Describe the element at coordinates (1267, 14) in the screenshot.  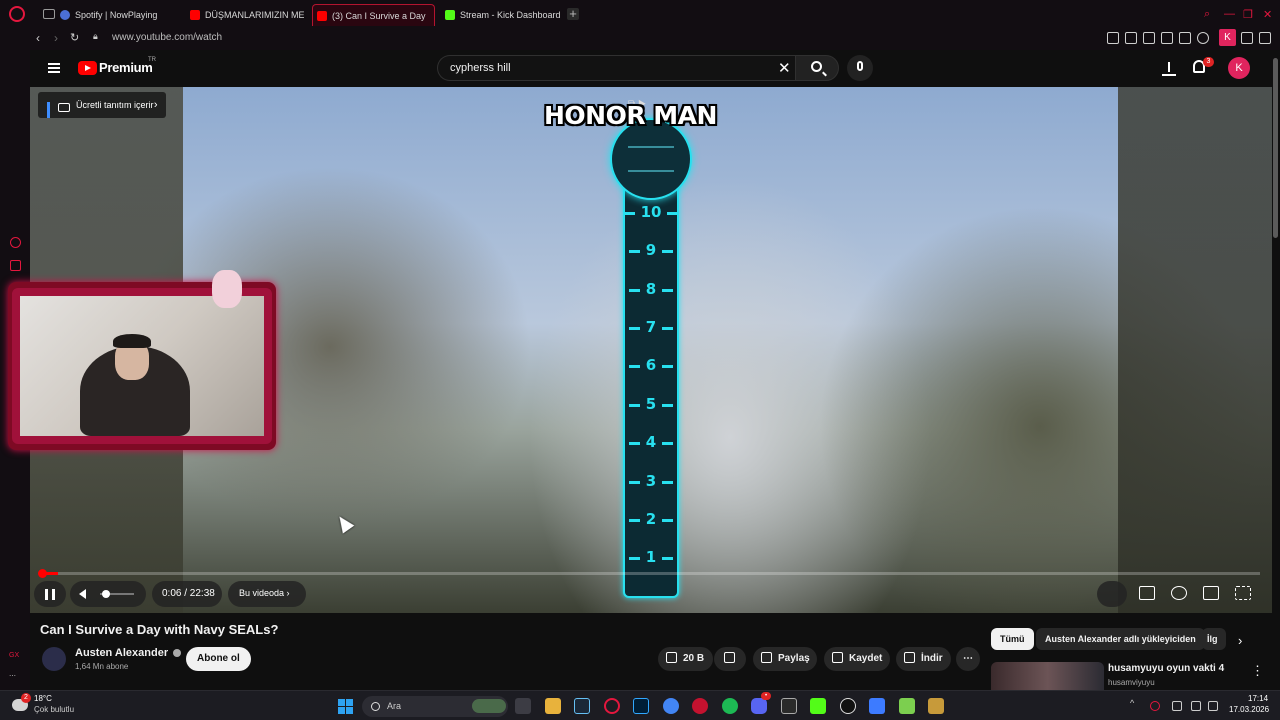
I see `close-window-icon: ✕` at that location.